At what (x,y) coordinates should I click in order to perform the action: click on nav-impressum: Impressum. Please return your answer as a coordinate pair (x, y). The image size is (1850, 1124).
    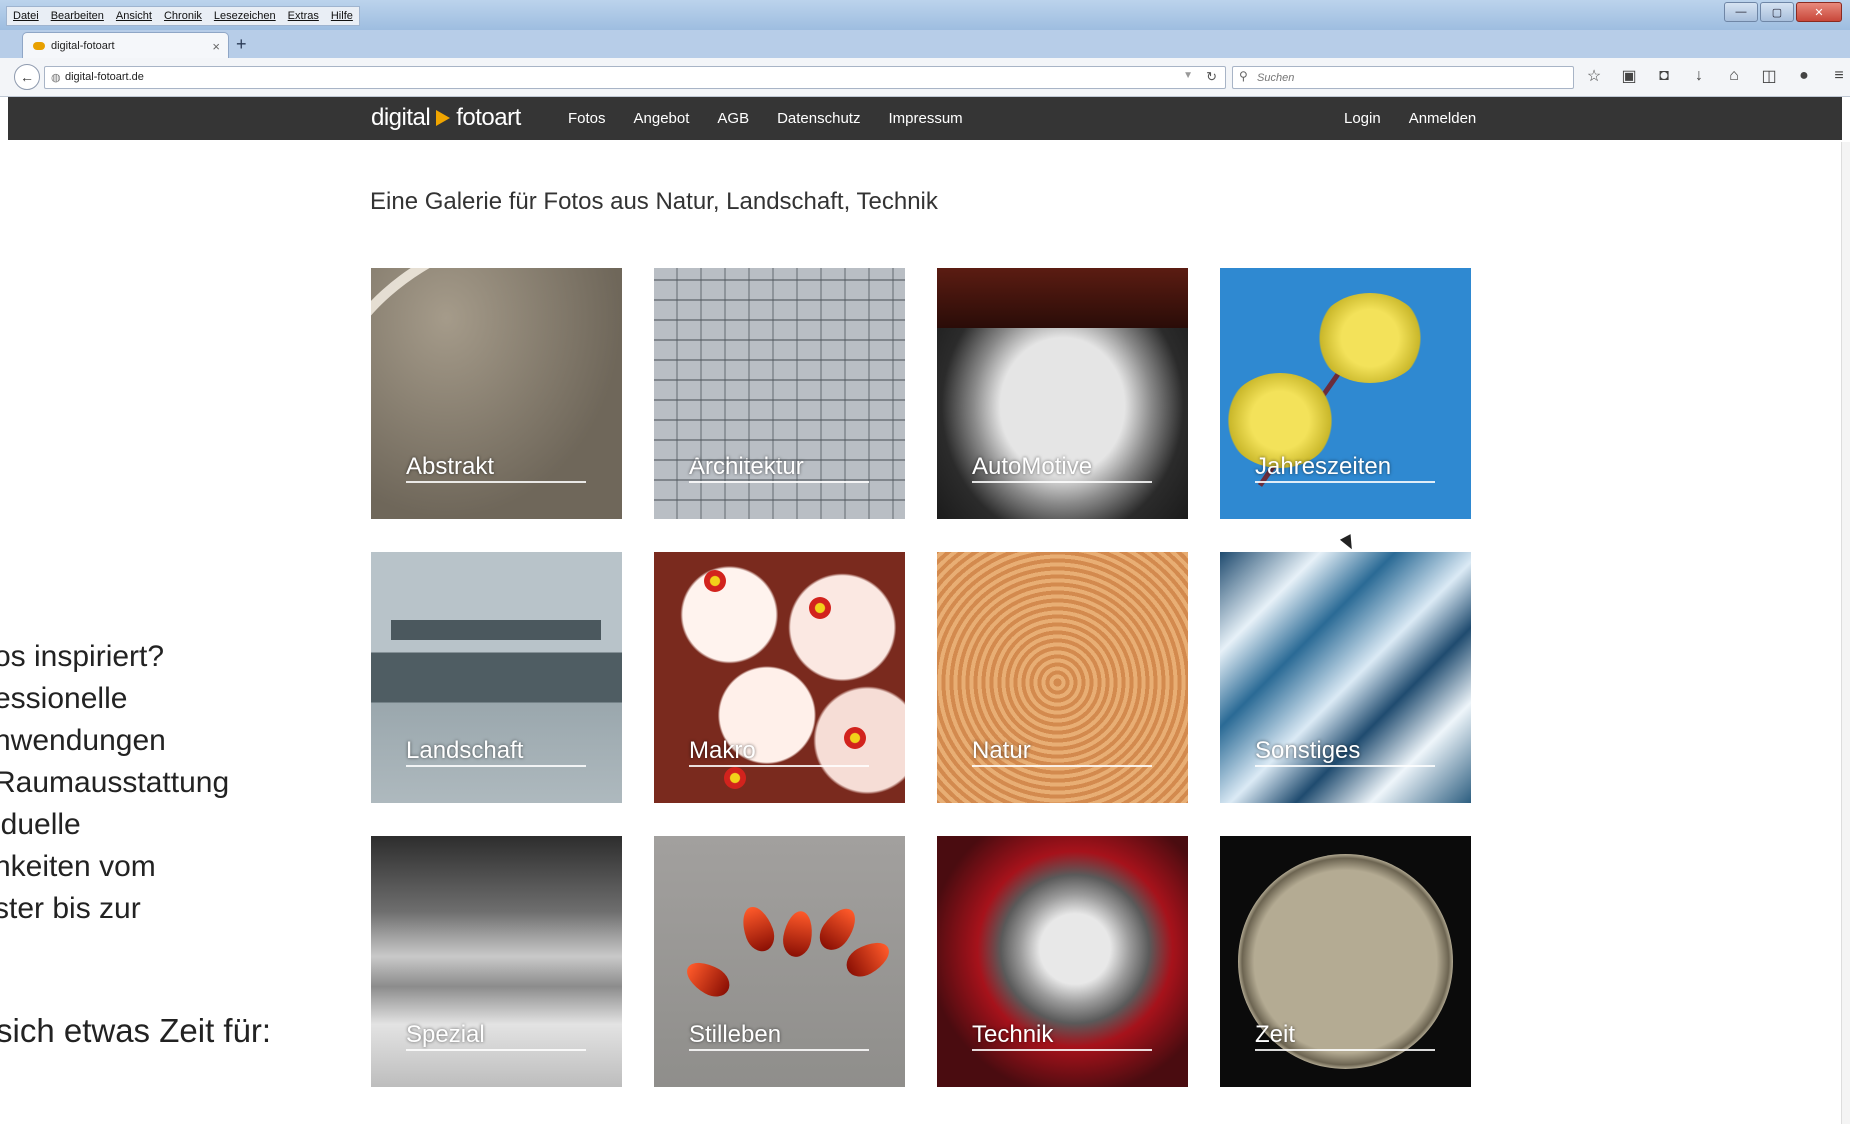
    Looking at the image, I should click on (925, 118).